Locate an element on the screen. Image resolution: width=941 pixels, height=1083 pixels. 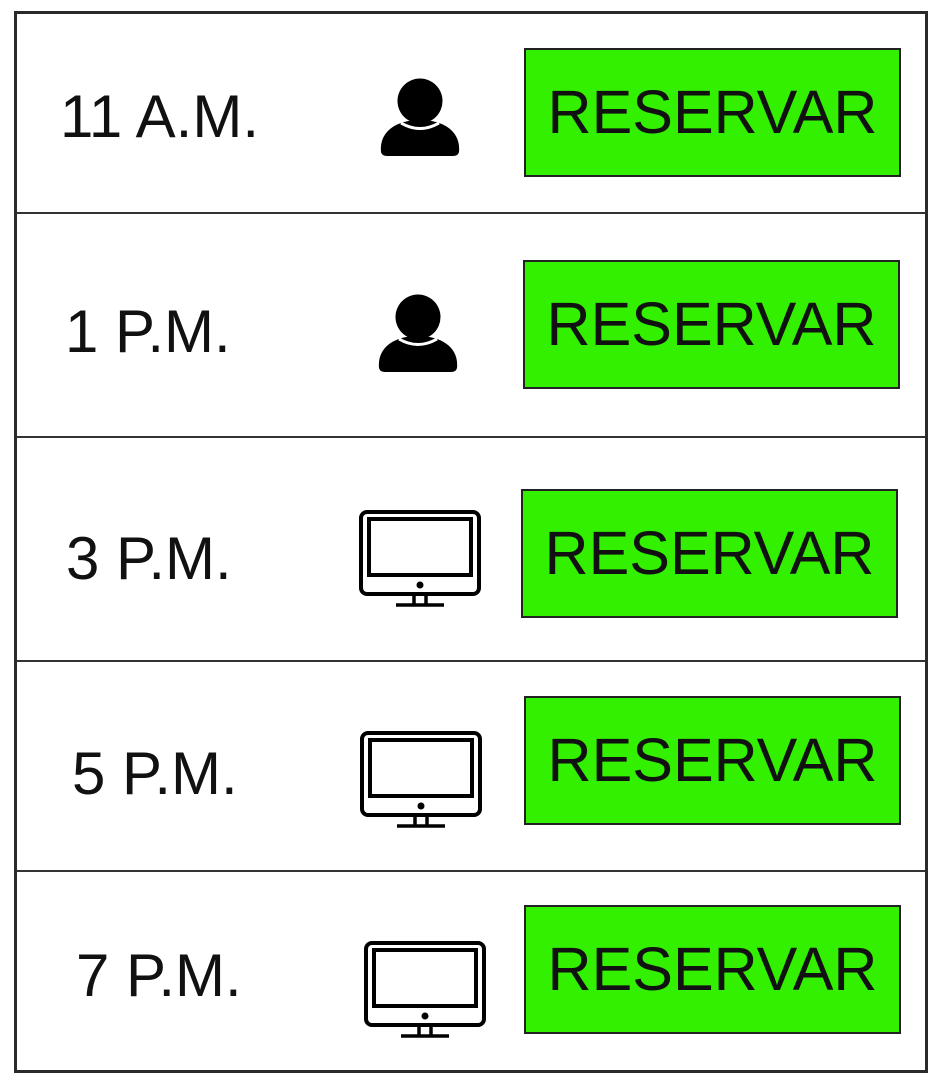
slot-time: 7 P.M. is located at coordinates (159, 975).